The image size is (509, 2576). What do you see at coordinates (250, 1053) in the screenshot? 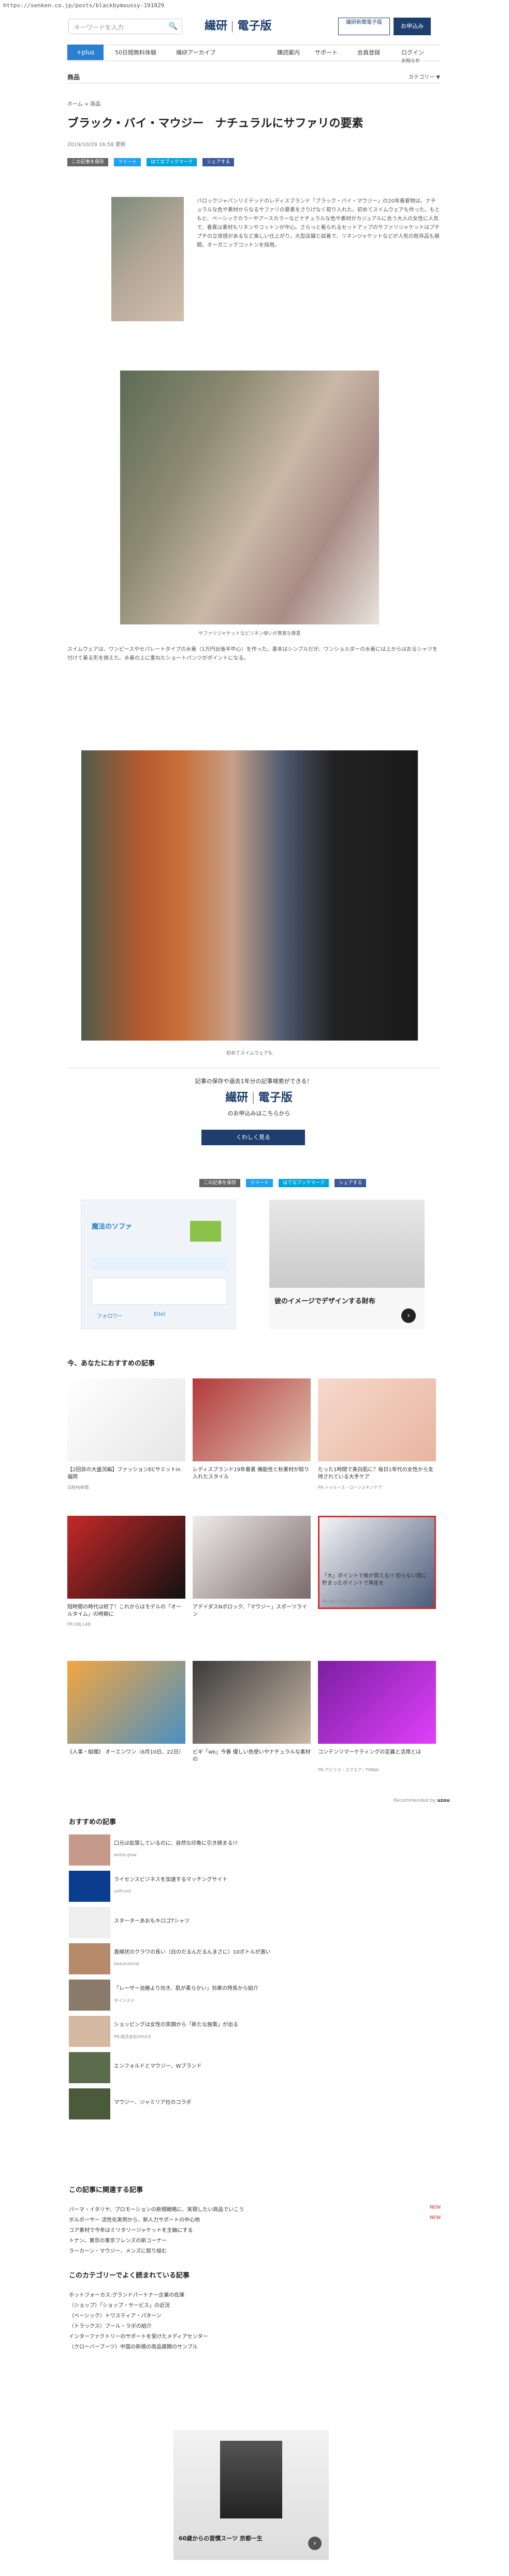
I see `photo-caption-2: 初めてスイムウェアも` at bounding box center [250, 1053].